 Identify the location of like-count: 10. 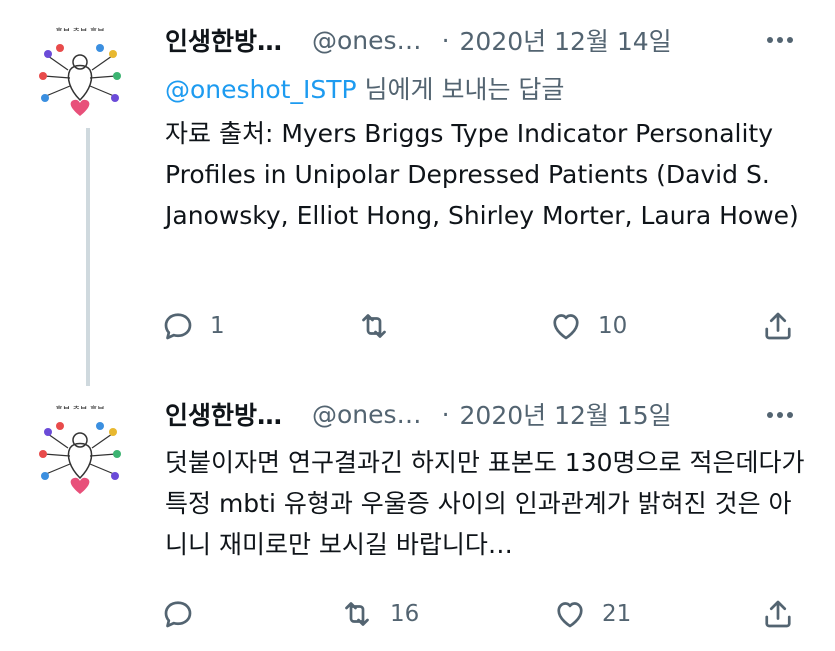
(613, 326).